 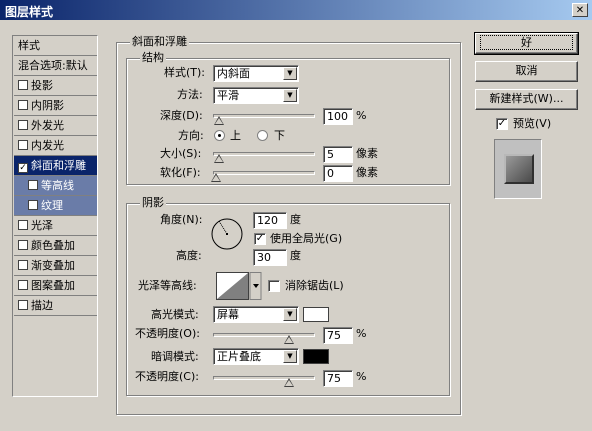 I want to click on gloss-contour-picker, so click(x=239, y=286).